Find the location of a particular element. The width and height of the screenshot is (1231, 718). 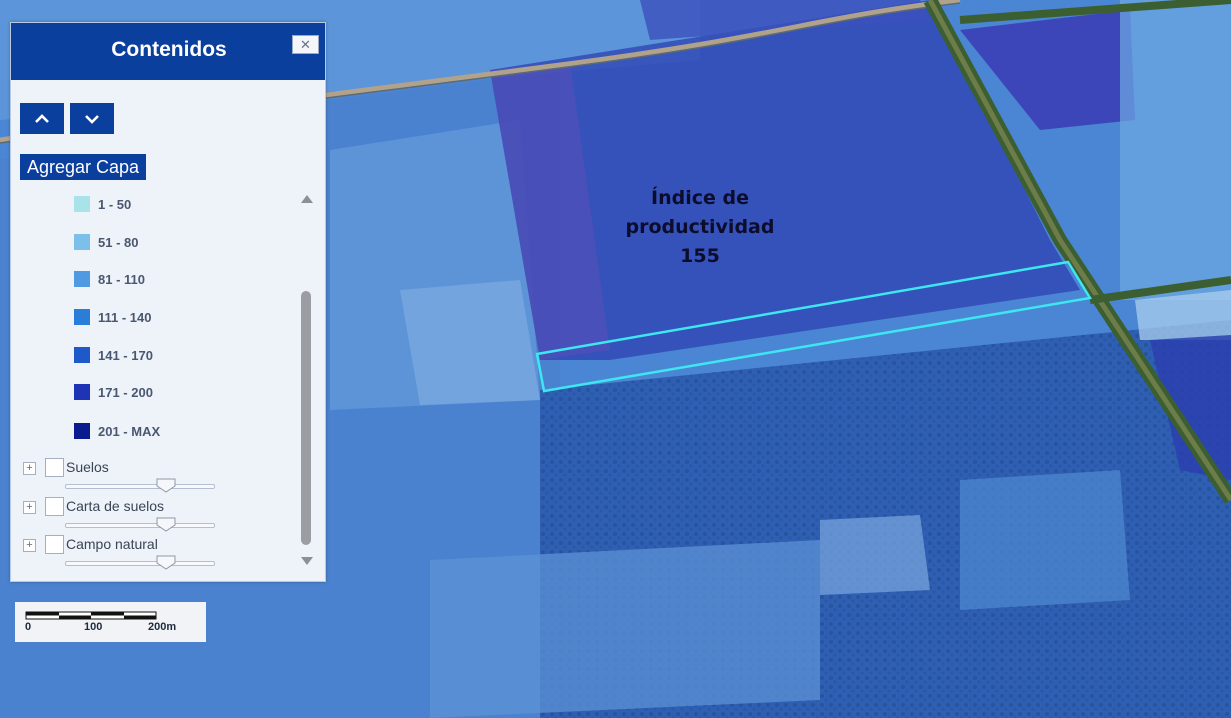

legend-item: 51 - 80 is located at coordinates (106, 242).